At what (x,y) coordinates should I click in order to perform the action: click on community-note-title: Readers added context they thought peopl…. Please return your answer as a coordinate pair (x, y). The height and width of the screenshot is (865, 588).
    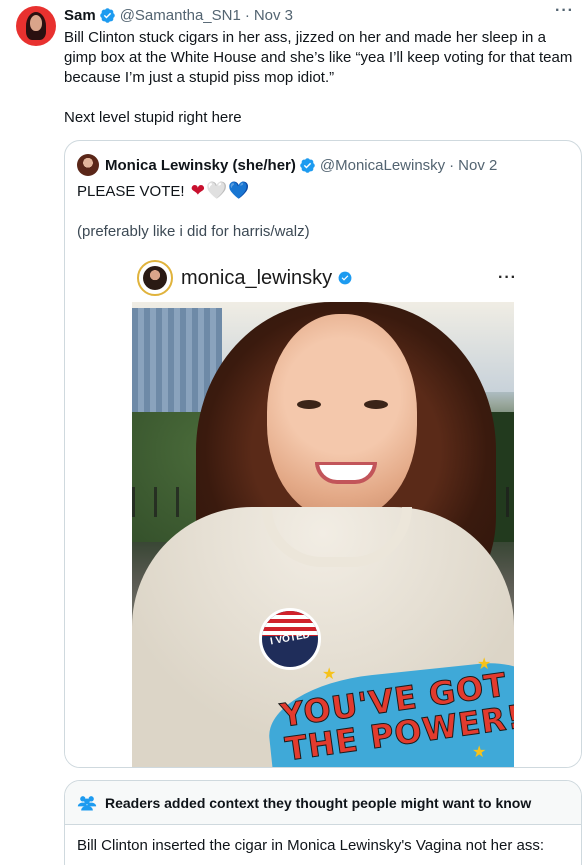
    Looking at the image, I should click on (318, 802).